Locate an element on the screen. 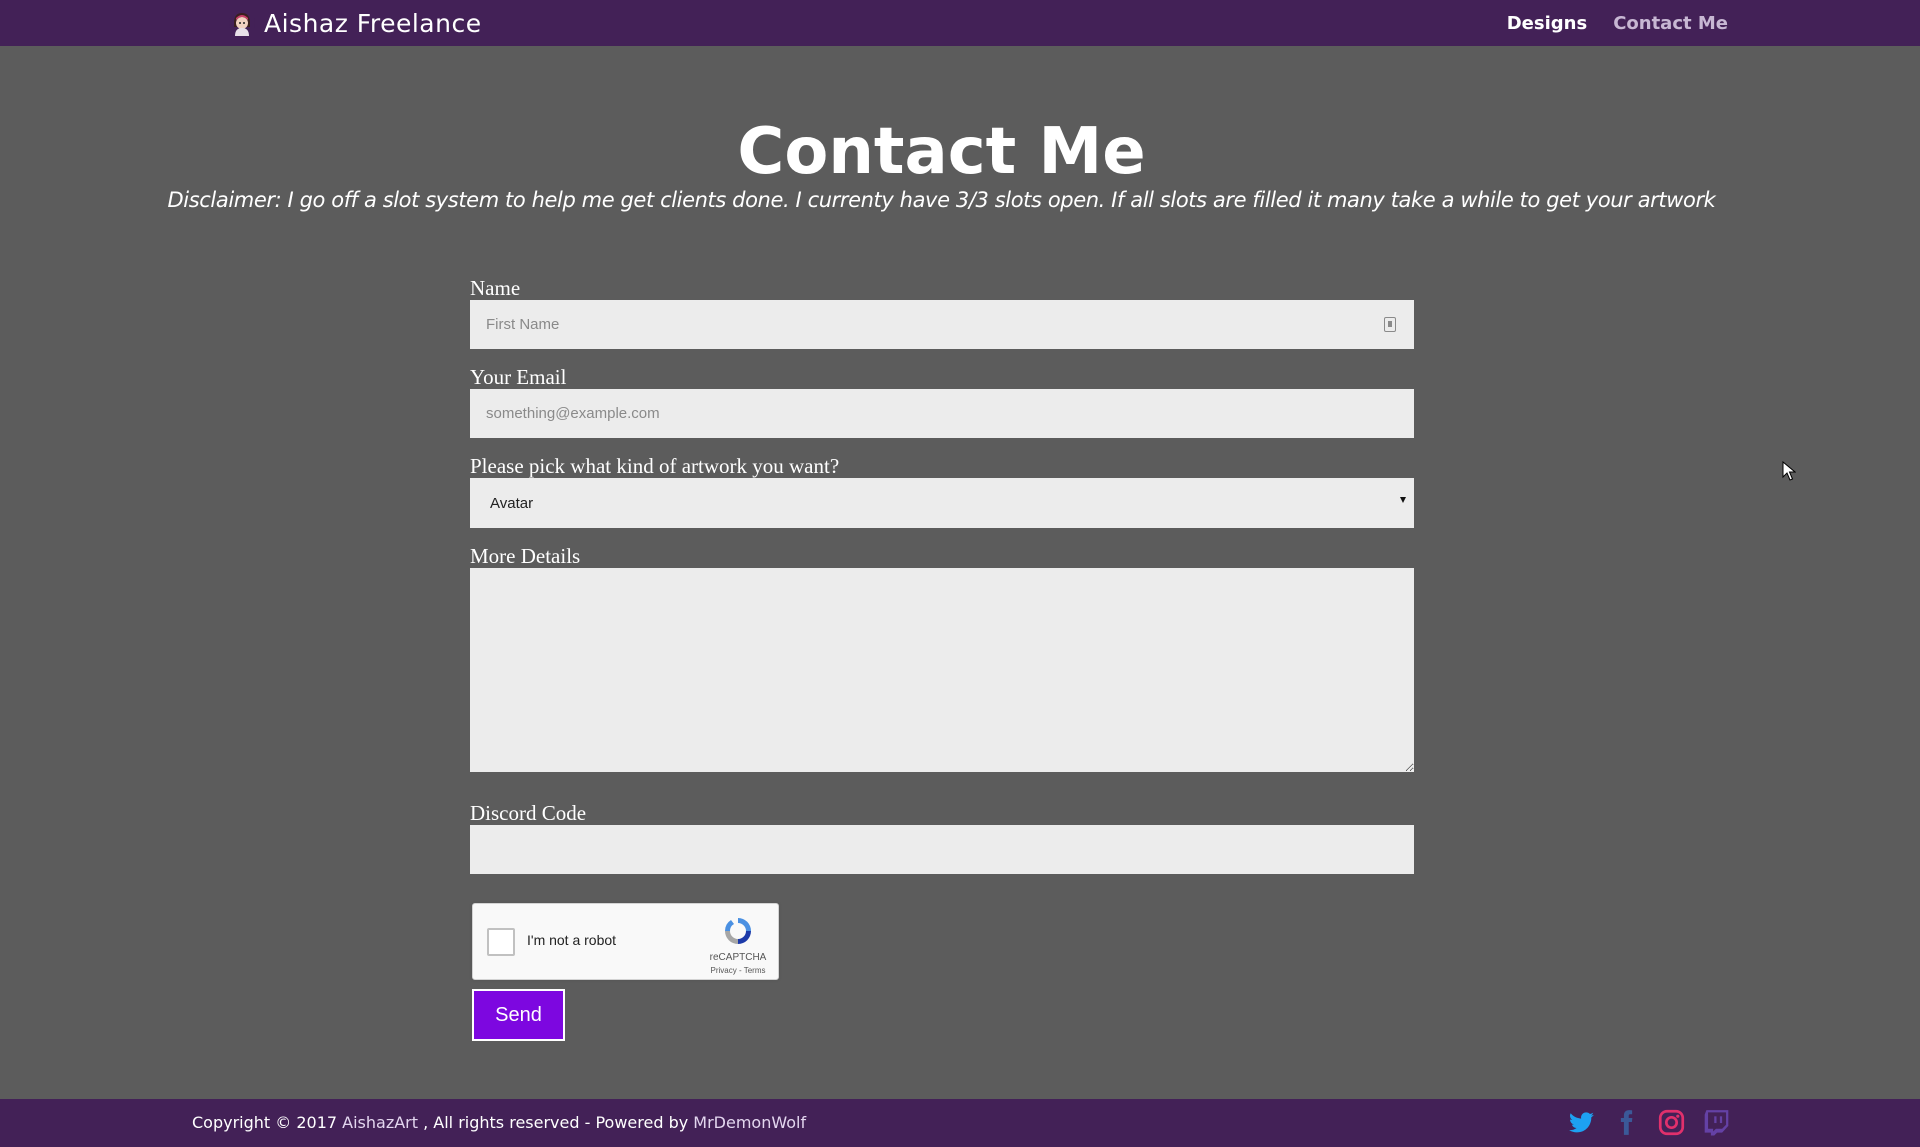 The width and height of the screenshot is (1920, 1147). recaptcha-privacy-terms-link: Privacy - Terms is located at coordinates (738, 970).